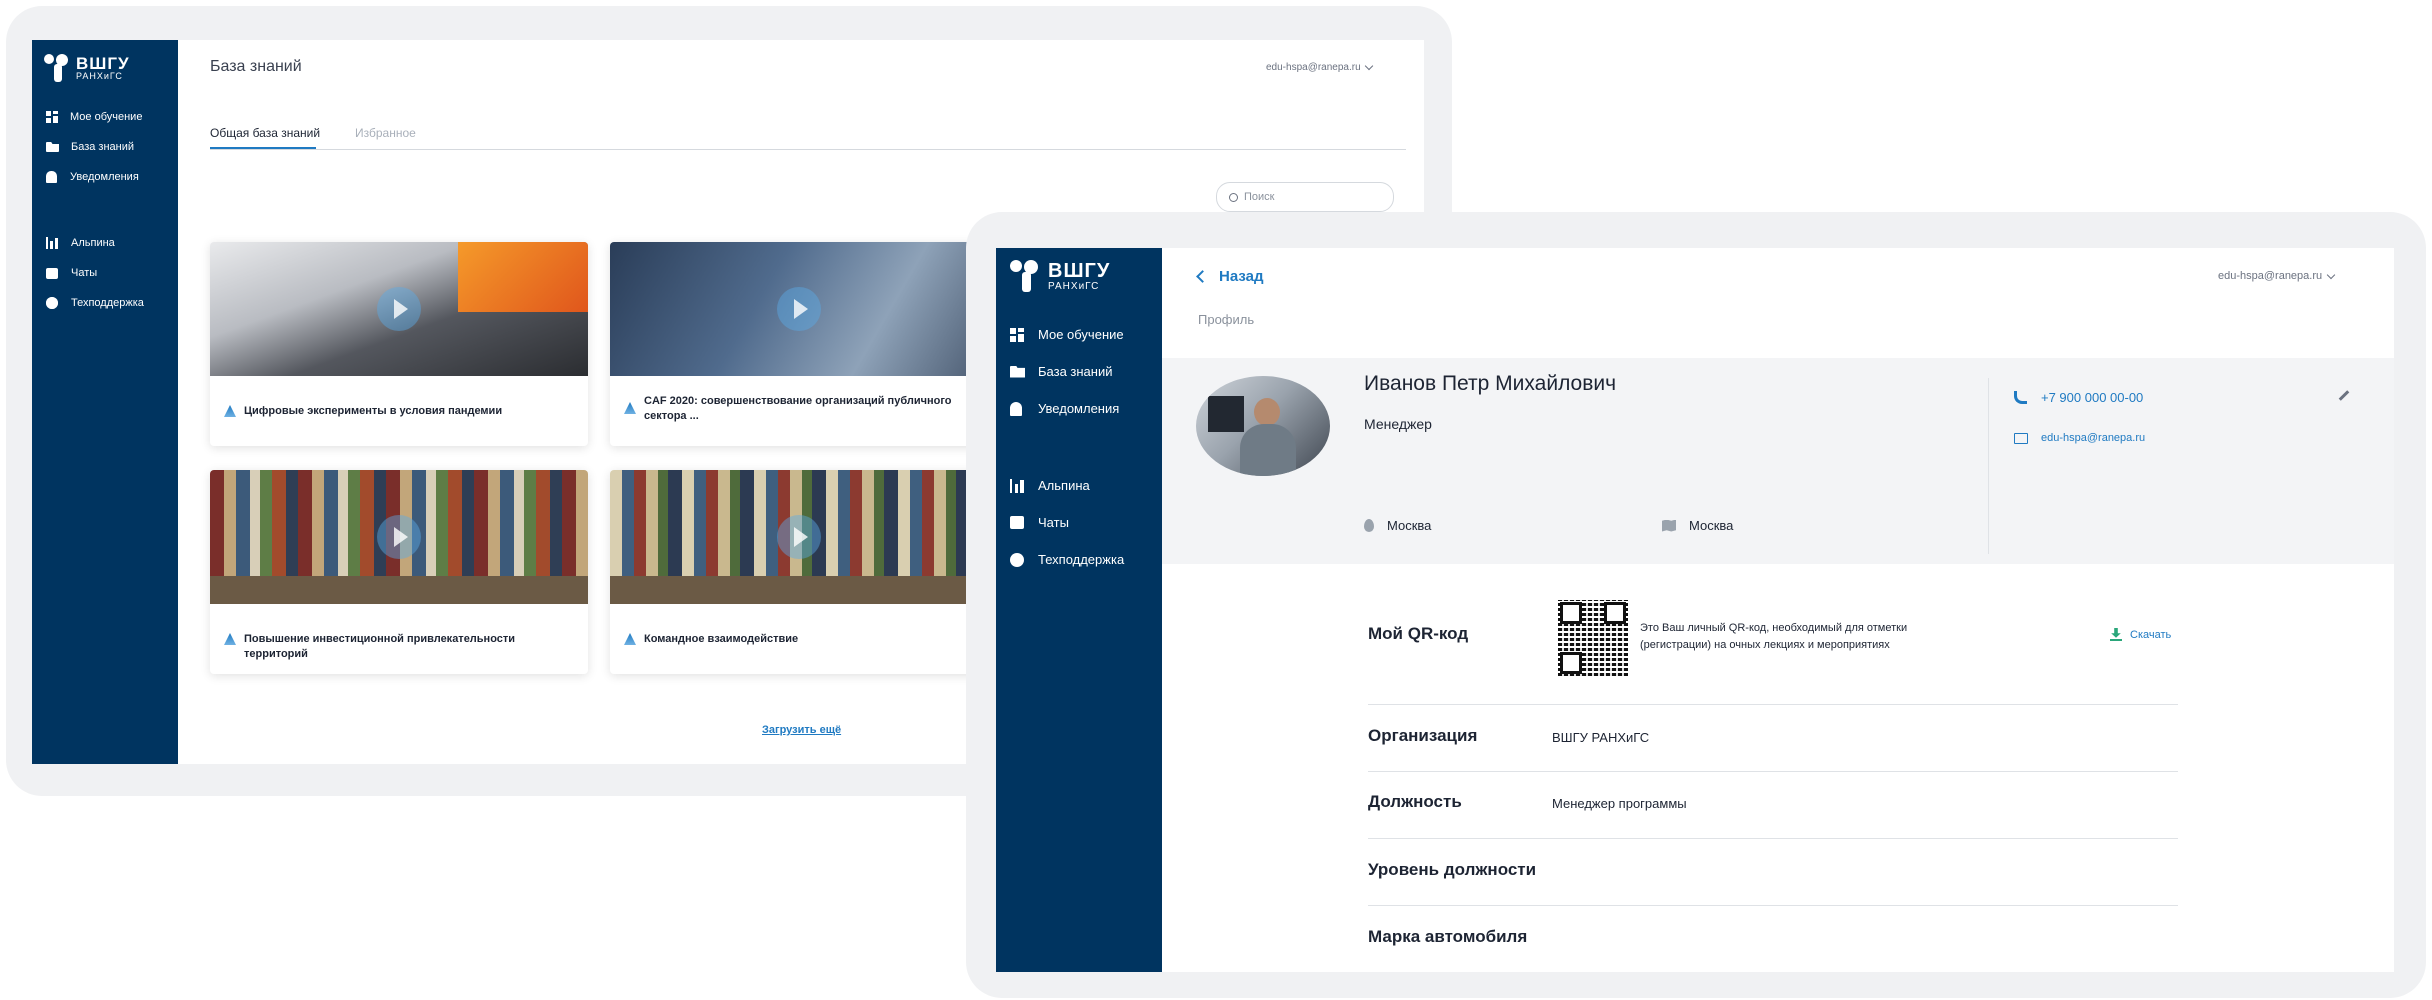 The height and width of the screenshot is (1000, 2432). Describe the element at coordinates (1418, 633) in the screenshot. I see `qr-label: Мой QR-код` at that location.